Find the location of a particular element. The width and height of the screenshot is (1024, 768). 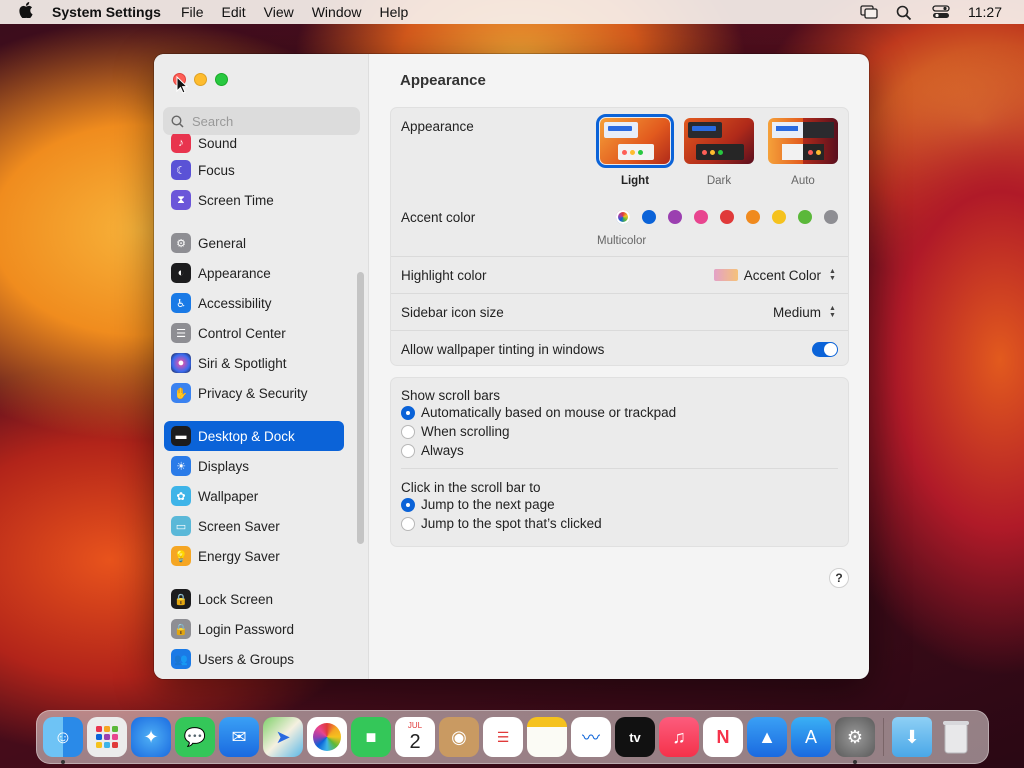

safari-icon: ✦ is located at coordinates (151, 737).